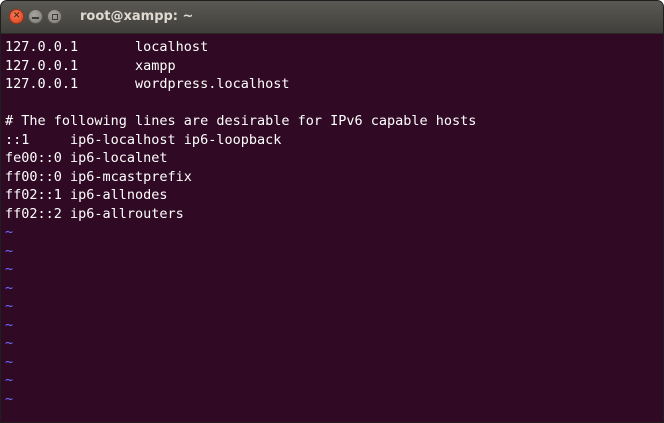 This screenshot has height=423, width=664. Describe the element at coordinates (137, 16) in the screenshot. I see `window-title: root@xampp: ~` at that location.